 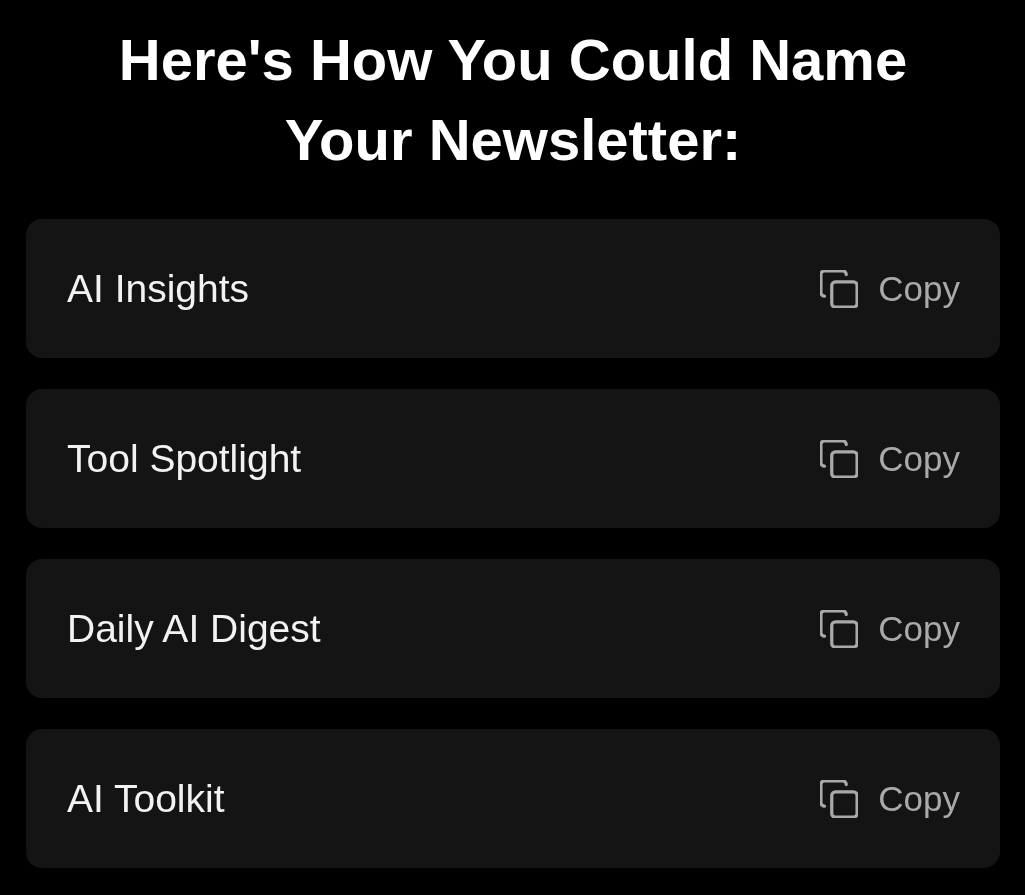 What do you see at coordinates (184, 458) in the screenshot?
I see `newsletter-name: Tool Spotlight` at bounding box center [184, 458].